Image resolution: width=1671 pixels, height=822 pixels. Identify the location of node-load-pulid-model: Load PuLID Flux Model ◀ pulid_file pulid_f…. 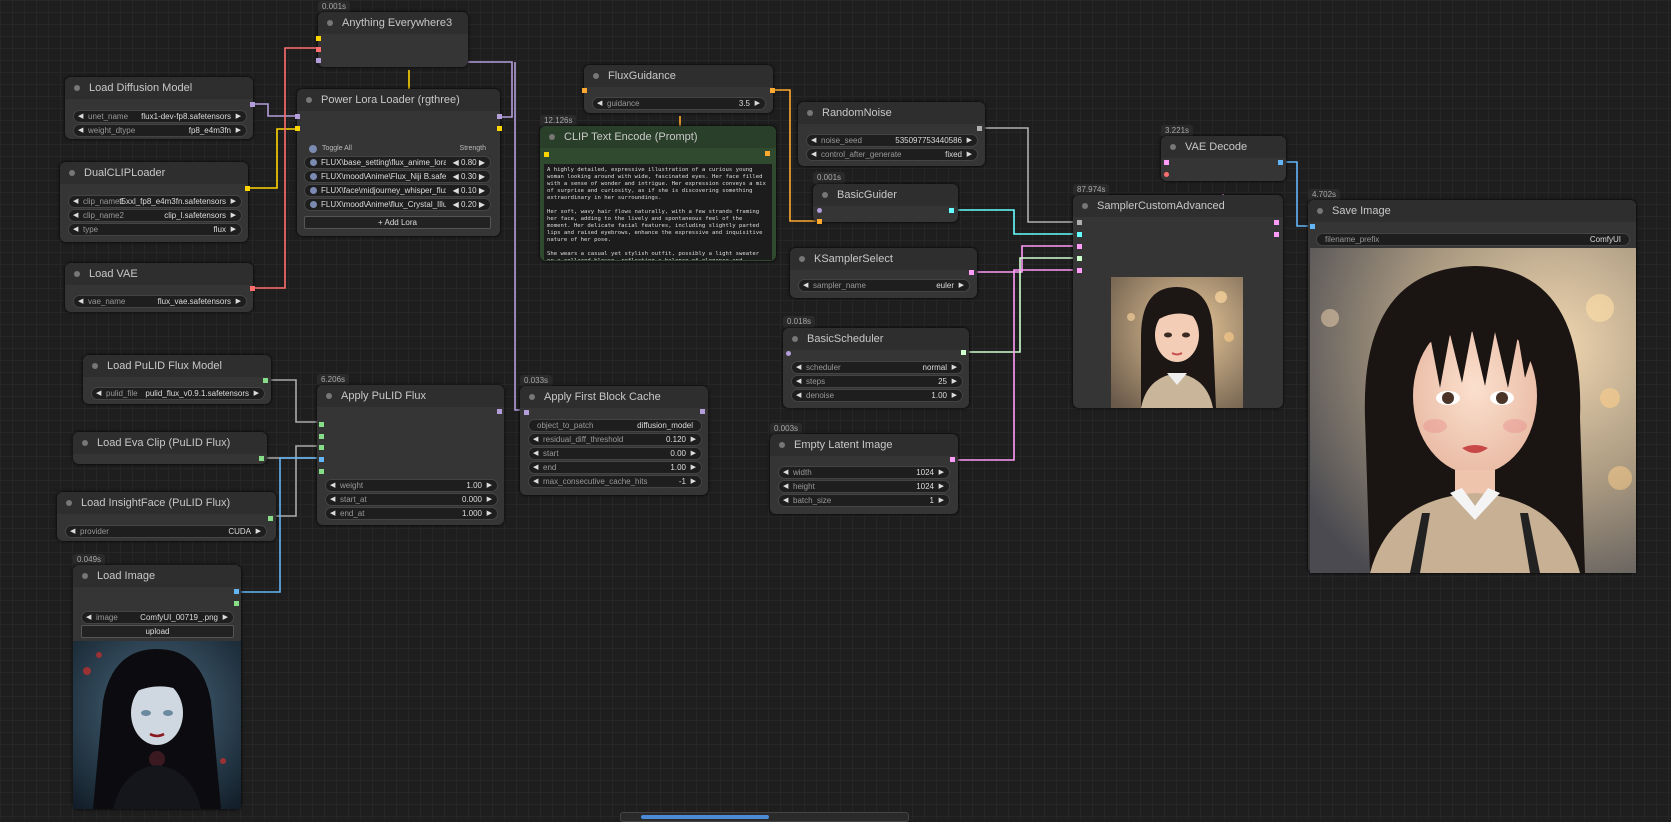
(177, 379).